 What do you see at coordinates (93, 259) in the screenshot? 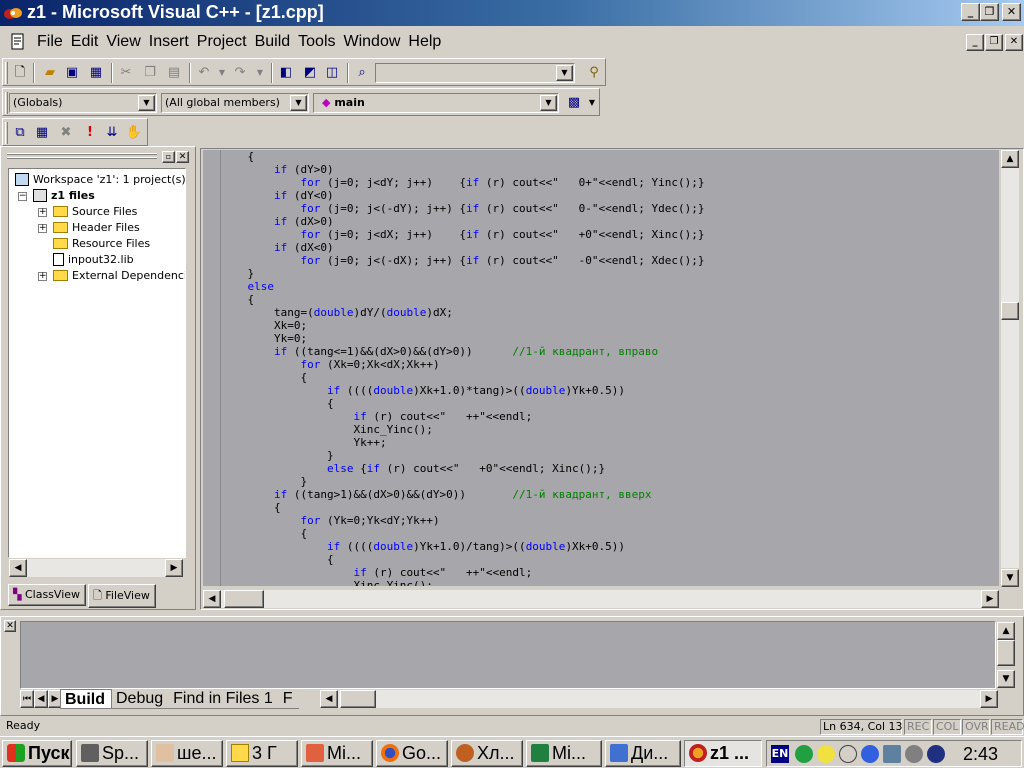
I see `tree-item-inpout32-lib: inpout32.lib` at bounding box center [93, 259].